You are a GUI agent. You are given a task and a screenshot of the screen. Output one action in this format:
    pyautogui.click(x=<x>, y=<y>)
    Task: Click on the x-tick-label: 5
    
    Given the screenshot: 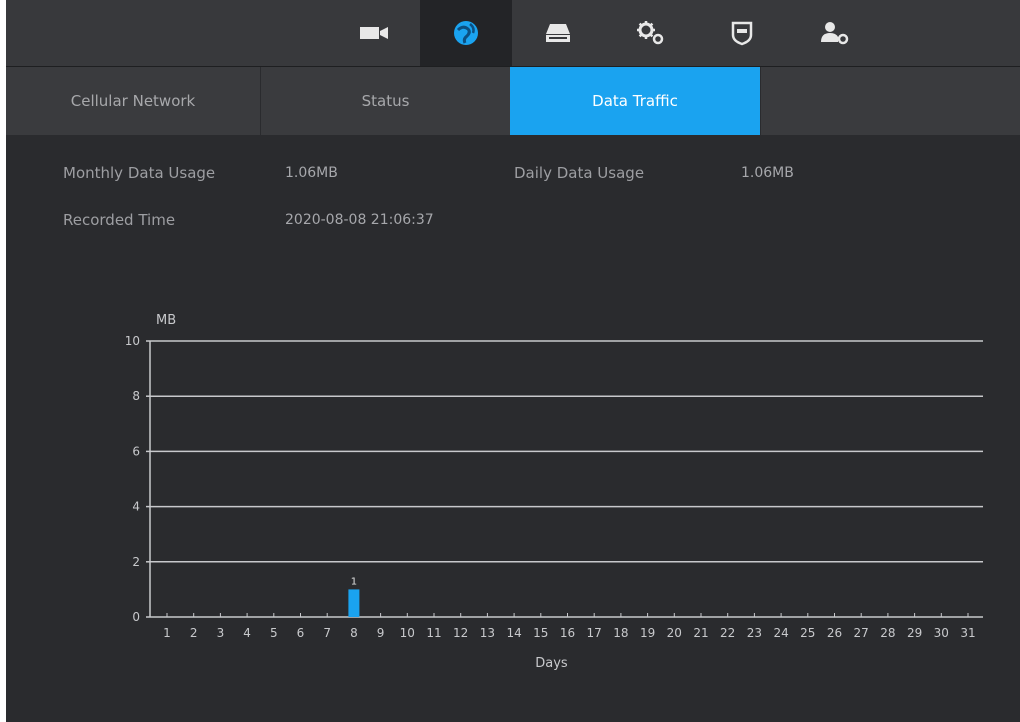 What is the action you would take?
    pyautogui.click(x=274, y=633)
    